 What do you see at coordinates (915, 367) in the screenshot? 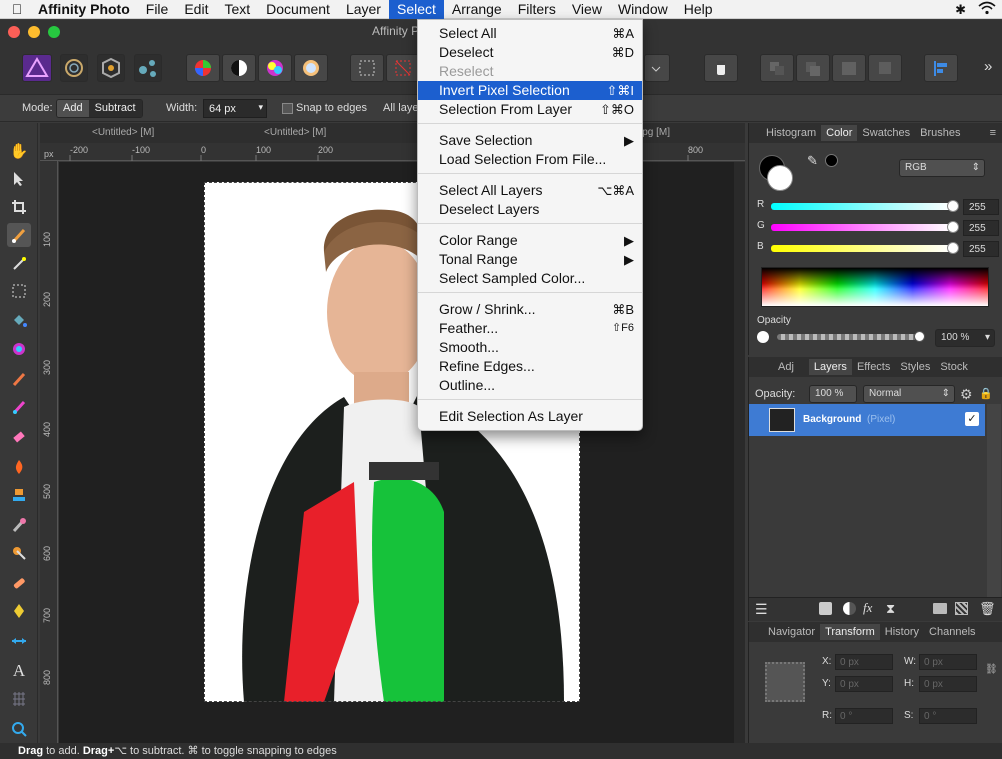
I see `tab-styles: Styles` at bounding box center [915, 367].